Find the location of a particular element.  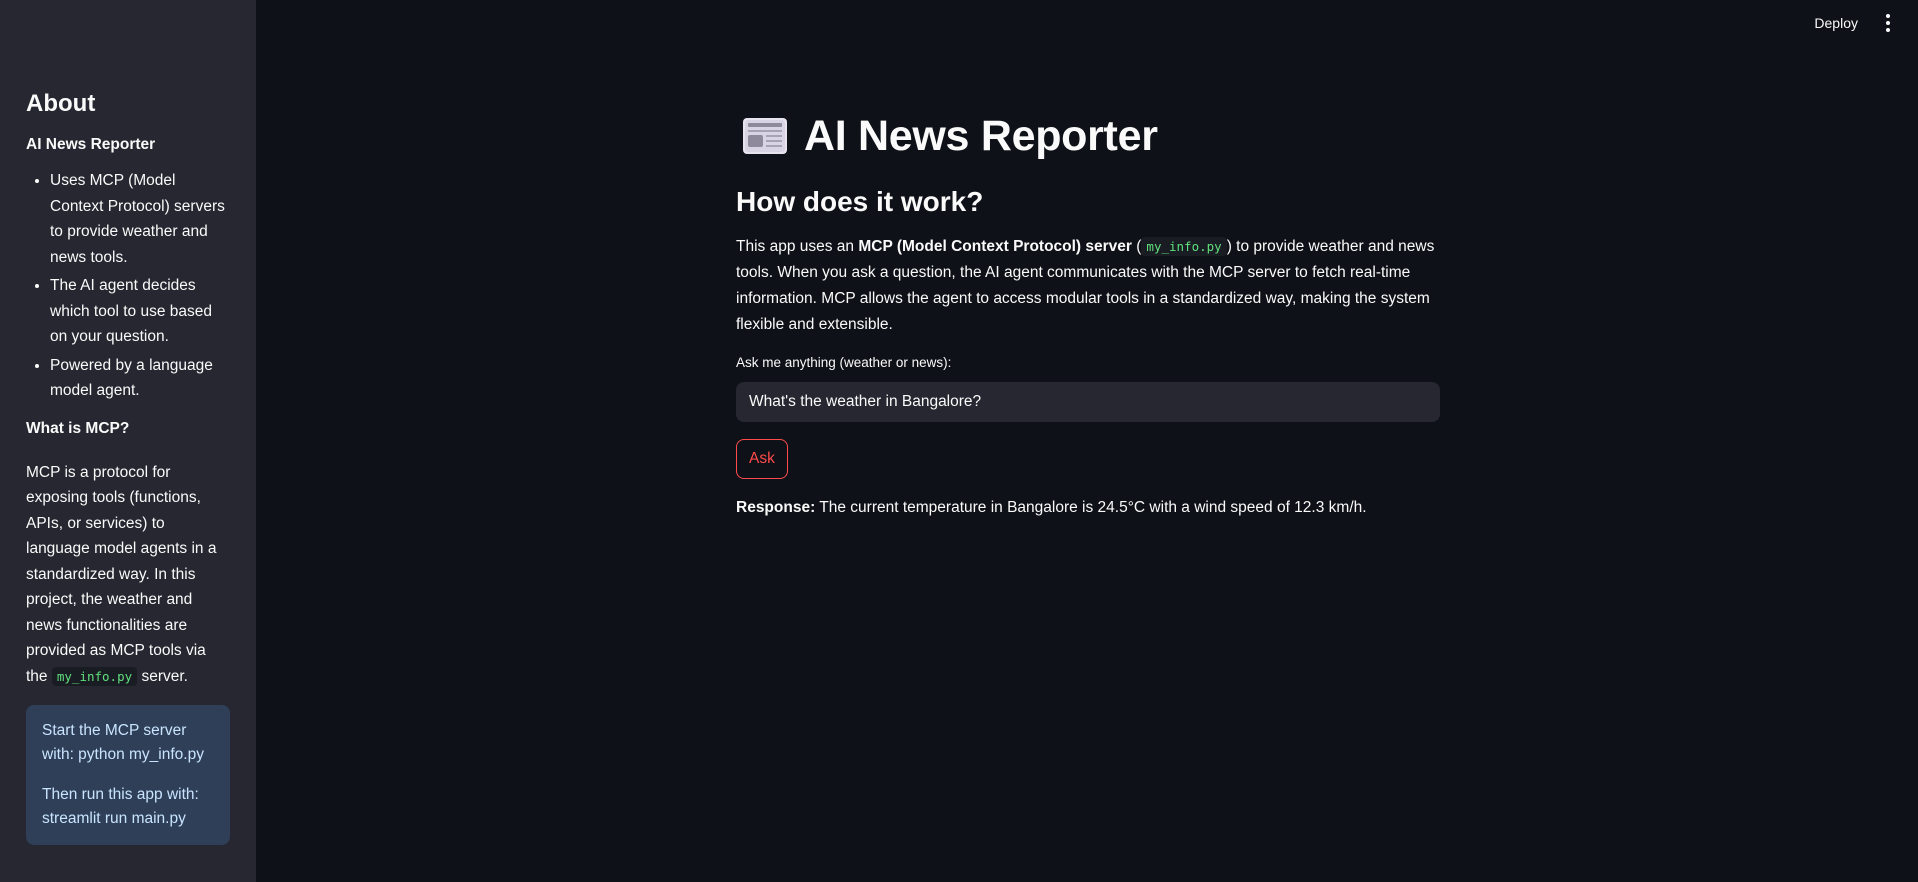

page-title: AI News Reporter is located at coordinates (981, 136).